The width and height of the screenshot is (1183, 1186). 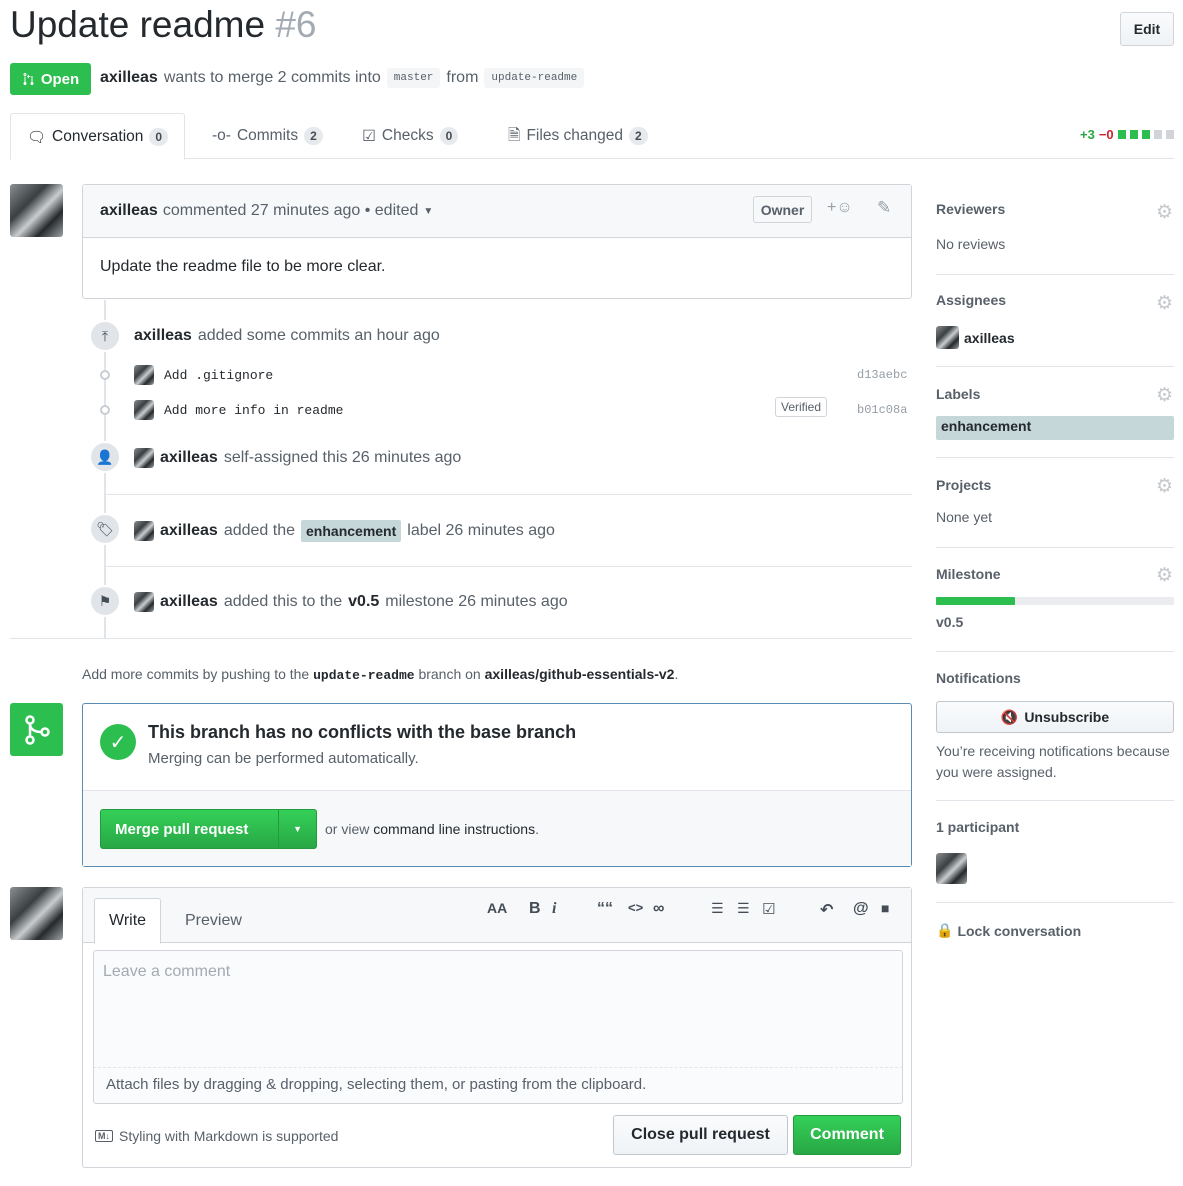 What do you see at coordinates (861, 909) in the screenshot?
I see `mention-icon: @` at bounding box center [861, 909].